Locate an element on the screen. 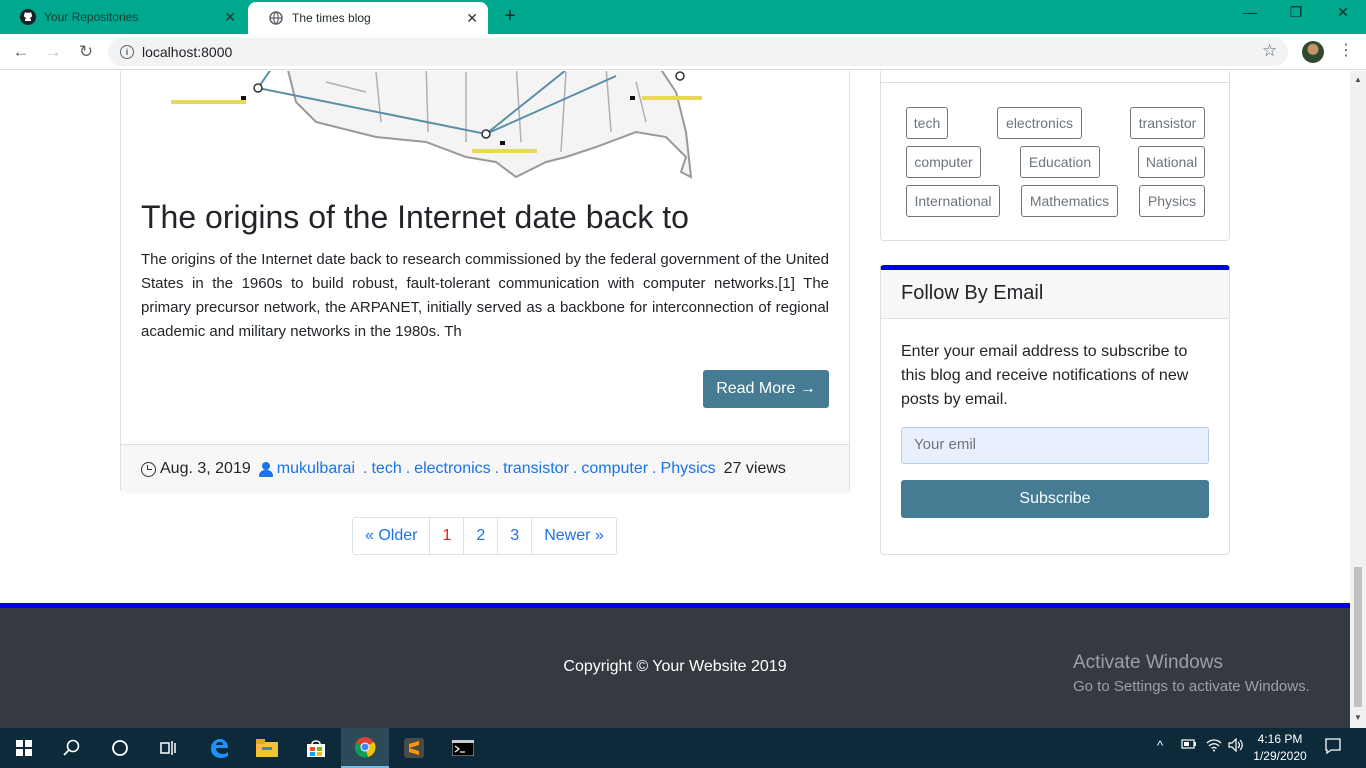 The width and height of the screenshot is (1366, 768). scroll-down-icon: ▼ is located at coordinates (1358, 717).